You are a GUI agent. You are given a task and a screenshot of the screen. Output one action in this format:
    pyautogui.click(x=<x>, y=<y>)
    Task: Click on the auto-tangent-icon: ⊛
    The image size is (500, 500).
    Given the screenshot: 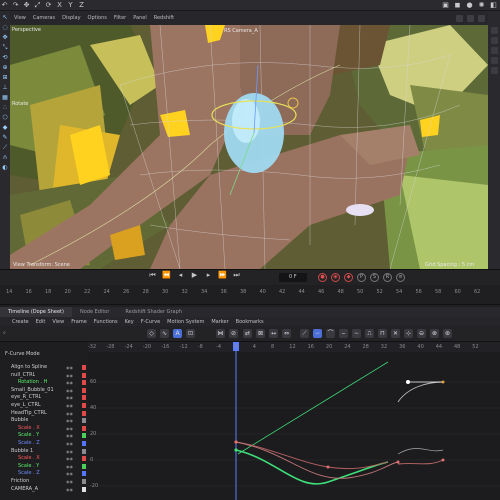 What is the action you would take?
    pyautogui.click(x=447, y=333)
    